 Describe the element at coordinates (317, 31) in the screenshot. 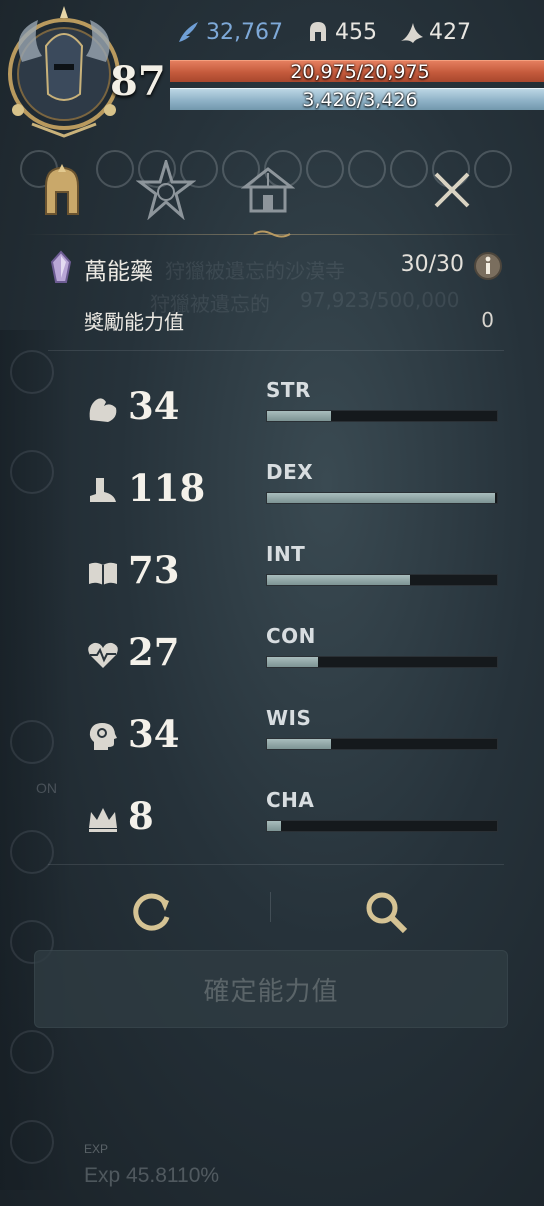

I see `helmet-icon` at that location.